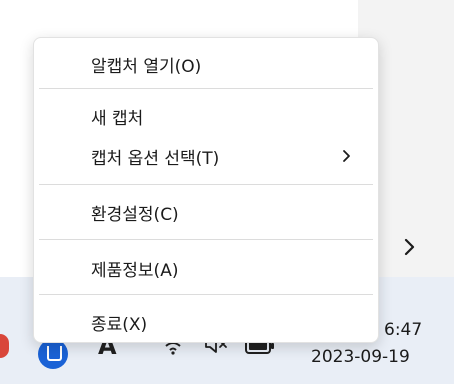 This screenshot has width=454, height=384. I want to click on menu-item-label: 캡처 옵션 선택(T), so click(155, 158).